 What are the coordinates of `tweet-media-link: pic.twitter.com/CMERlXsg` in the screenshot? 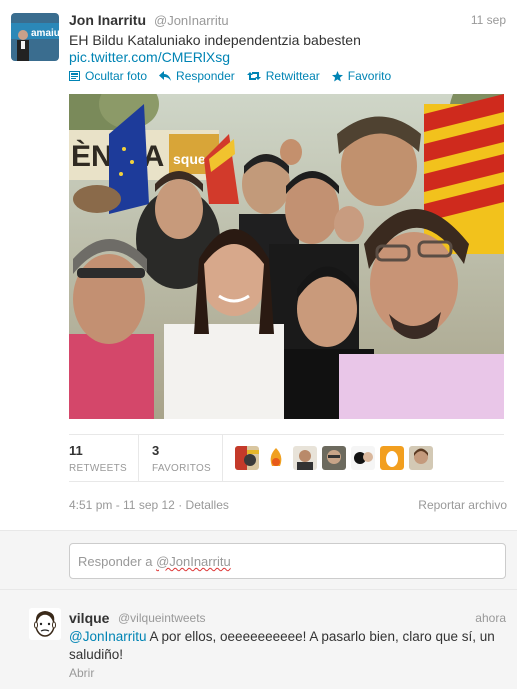 It's located at (149, 57).